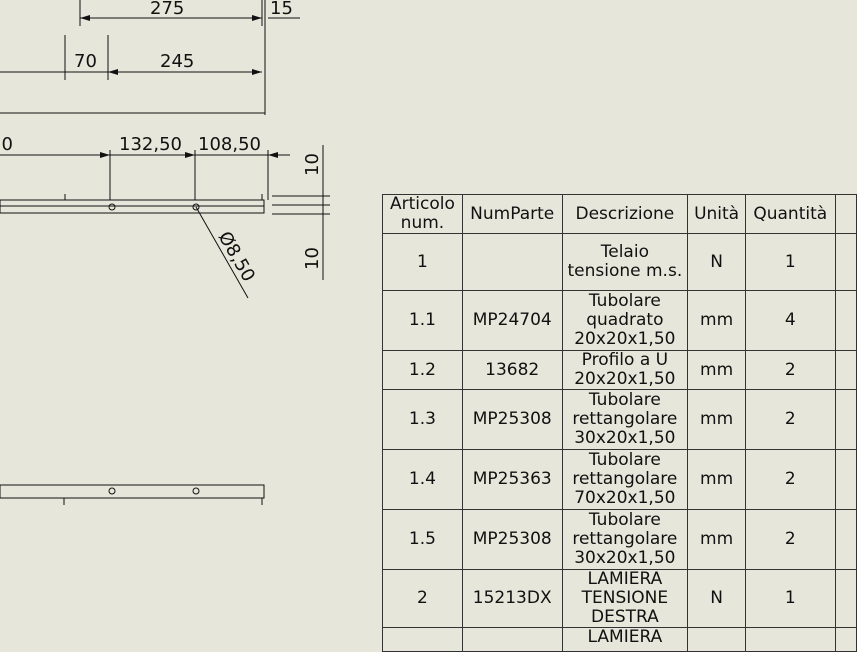 The image size is (857, 652). I want to click on bom-cell-description: LAMIERA TENSIONE DESTRA, so click(625, 598).